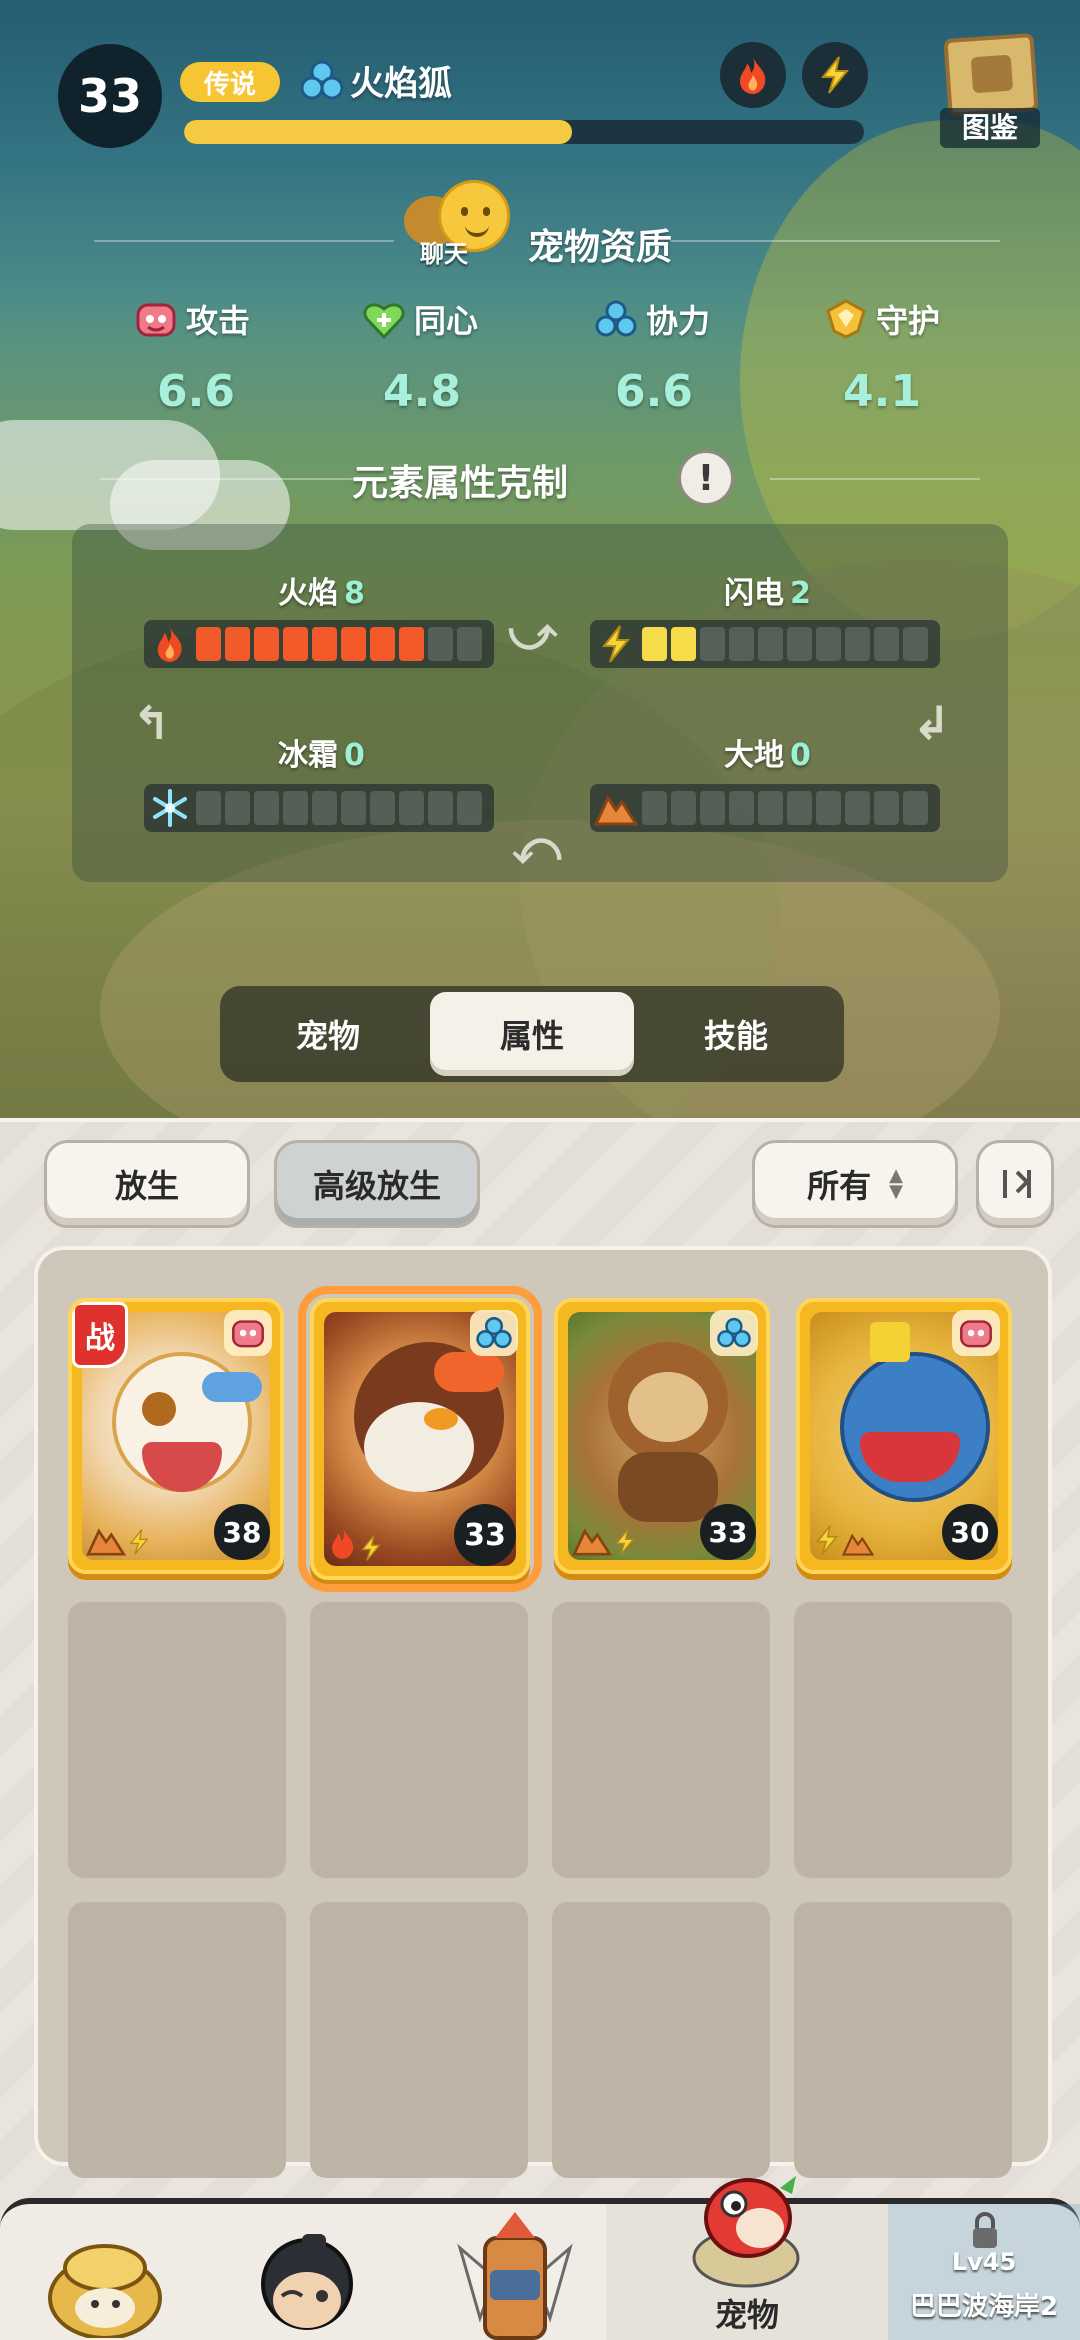 This screenshot has height=2340, width=1080. What do you see at coordinates (401, 84) in the screenshot?
I see `pet-name: 火焰狐` at bounding box center [401, 84].